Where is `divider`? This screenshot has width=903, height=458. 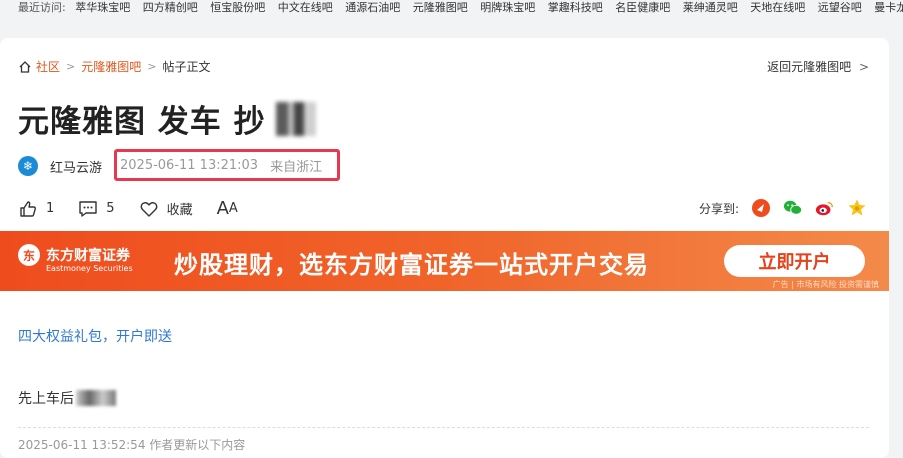 divider is located at coordinates (443, 427).